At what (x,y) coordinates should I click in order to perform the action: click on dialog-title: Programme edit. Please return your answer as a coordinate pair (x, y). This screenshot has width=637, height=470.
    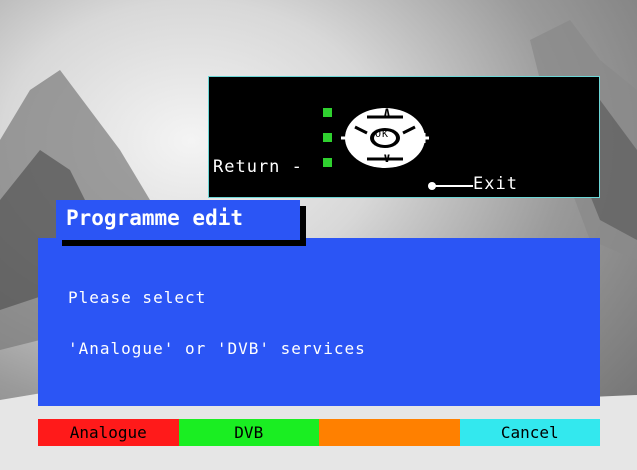
    Looking at the image, I should click on (155, 218).